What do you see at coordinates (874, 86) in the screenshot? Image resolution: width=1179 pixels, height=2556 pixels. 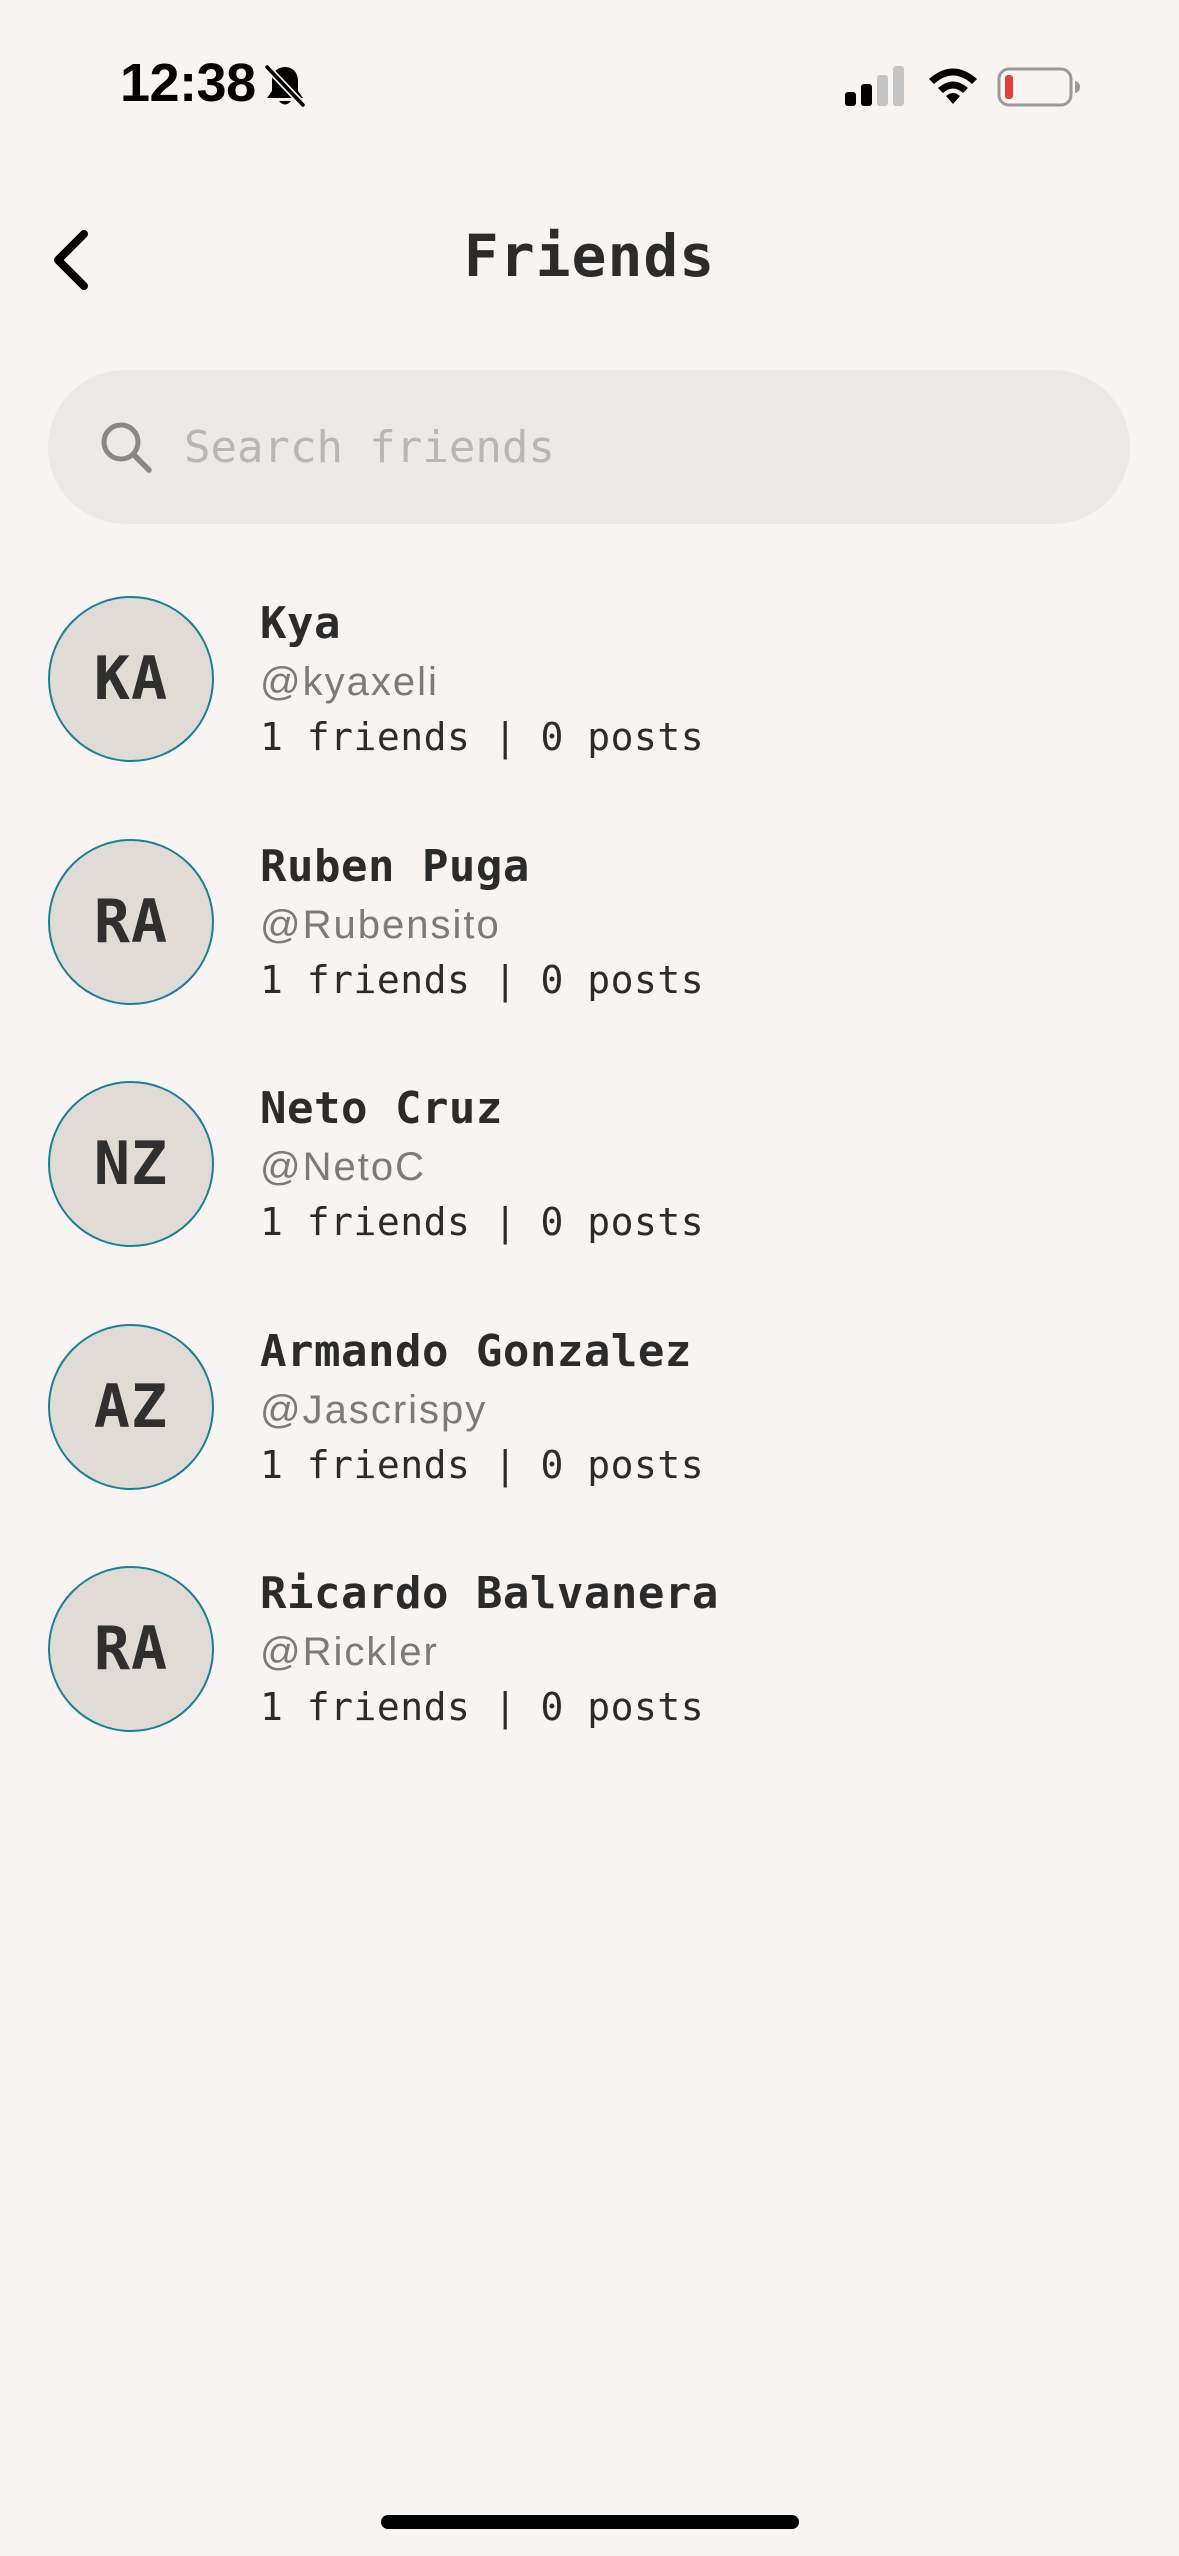 I see `cellular-signal-icon` at bounding box center [874, 86].